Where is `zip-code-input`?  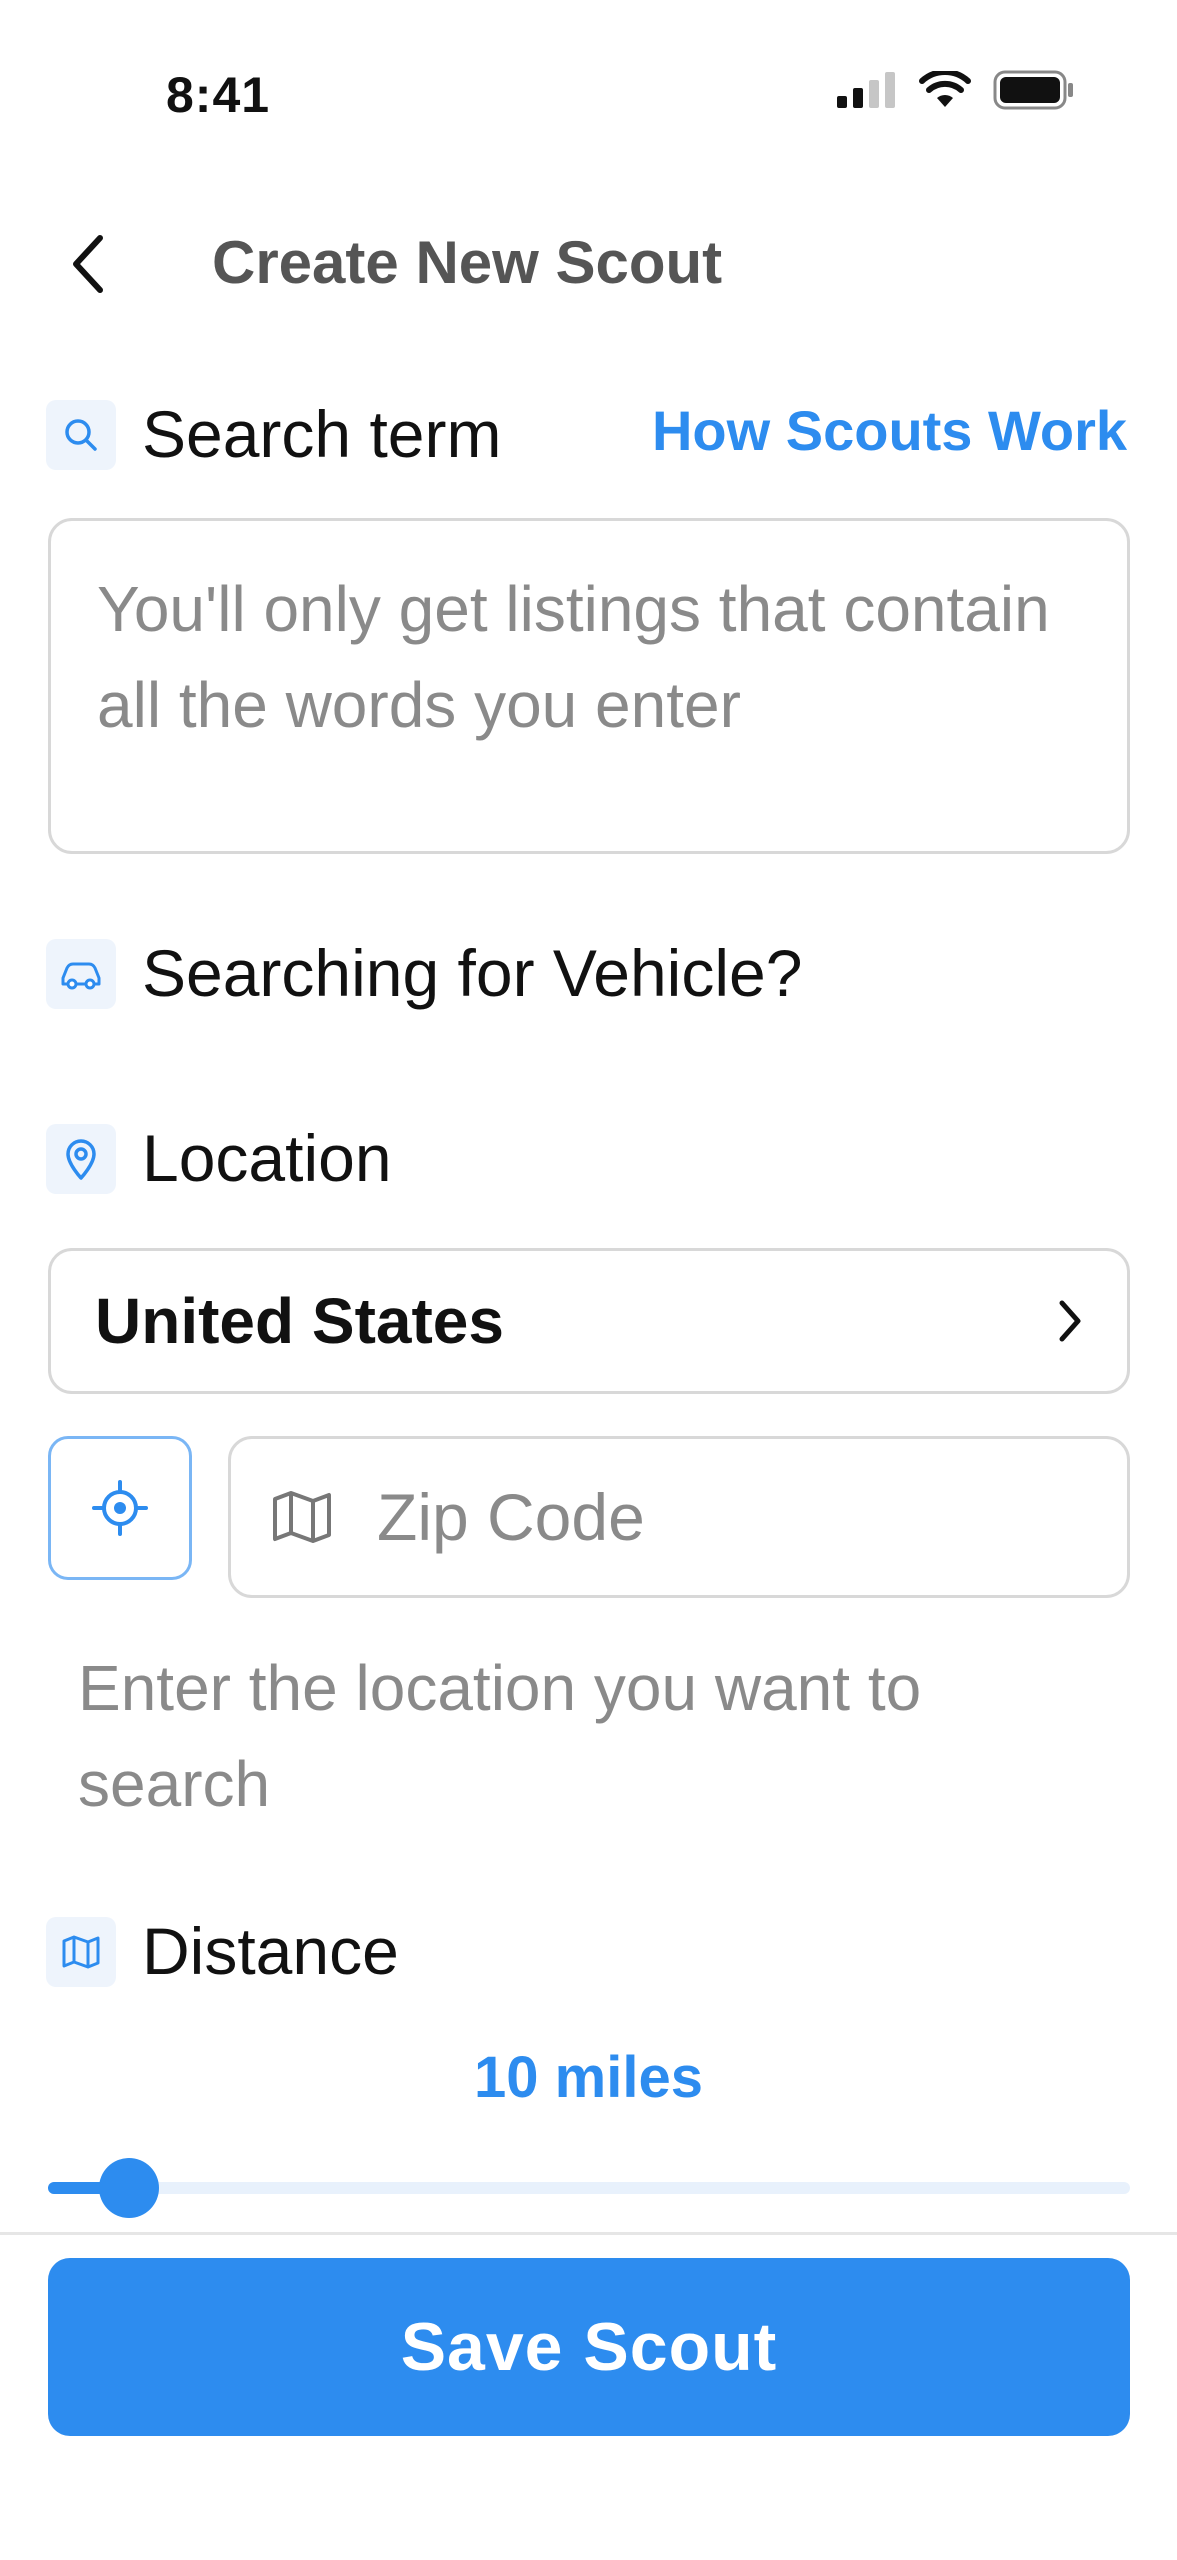 zip-code-input is located at coordinates (677, 1517).